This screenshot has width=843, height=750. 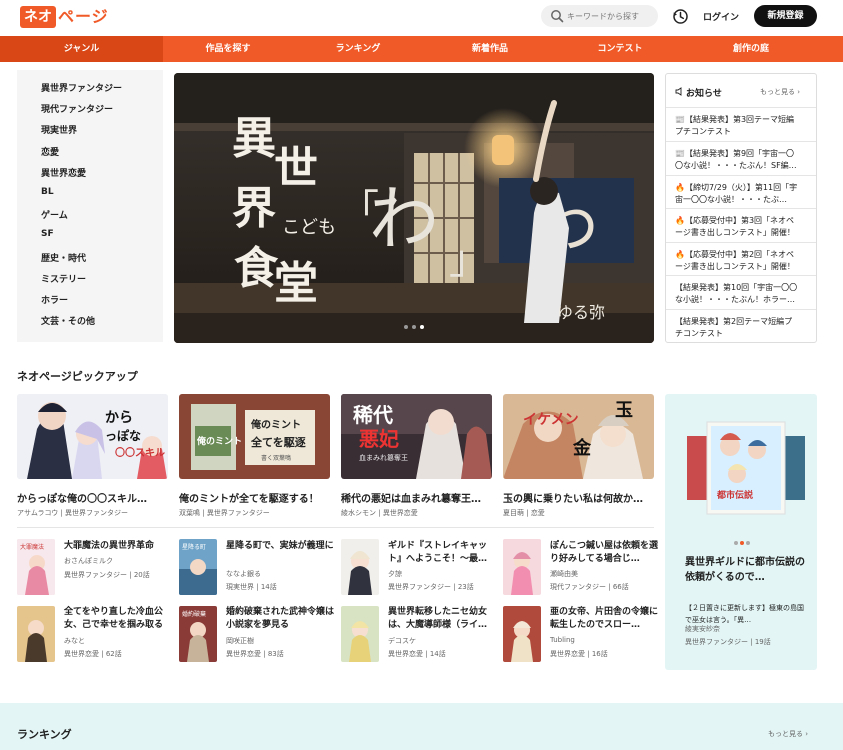 I want to click on small-meta: 異世界恋愛 | 83話, so click(x=255, y=654).